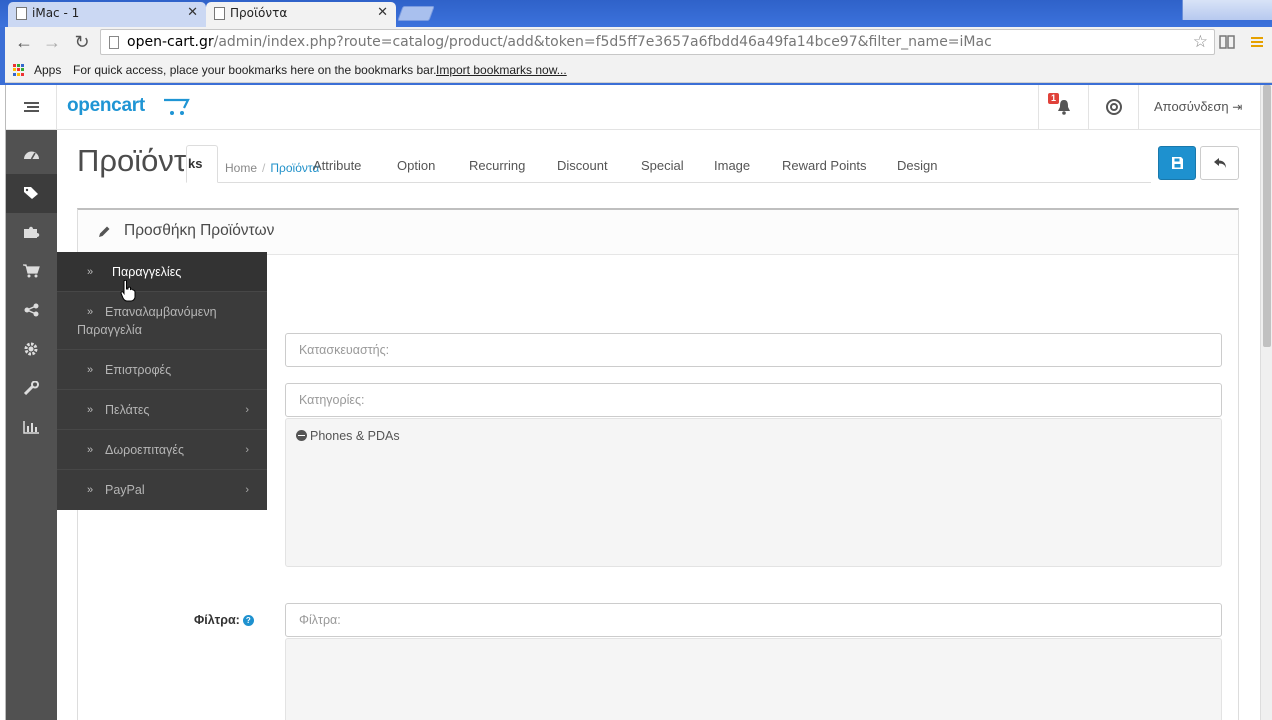 Image resolution: width=1272 pixels, height=720 pixels. I want to click on scrollbar-thumb, so click(1267, 216).